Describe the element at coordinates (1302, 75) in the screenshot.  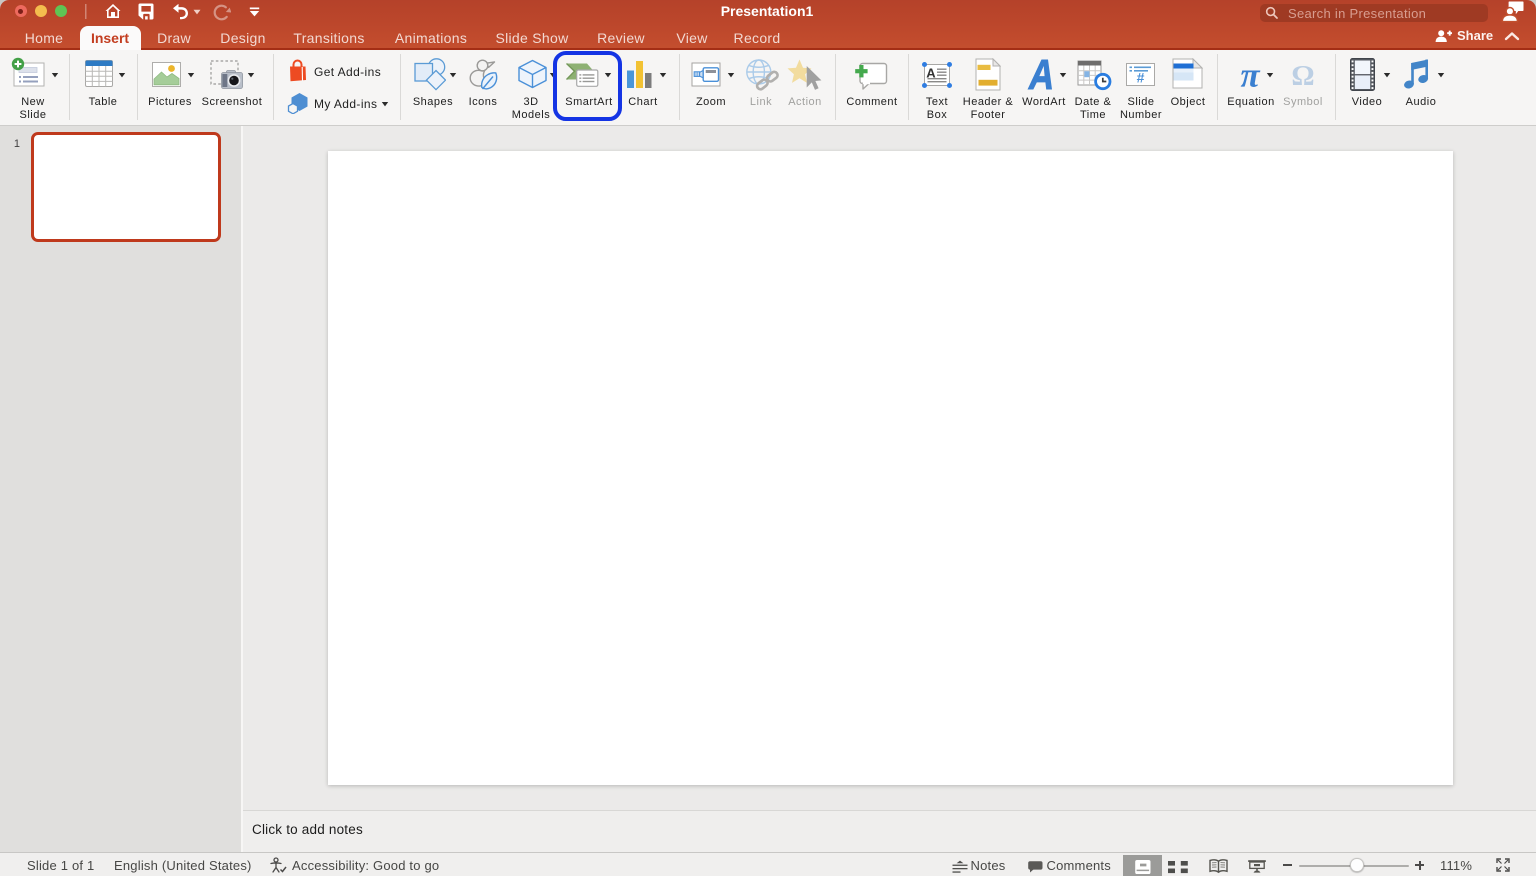
I see `svg-text: Ω` at that location.